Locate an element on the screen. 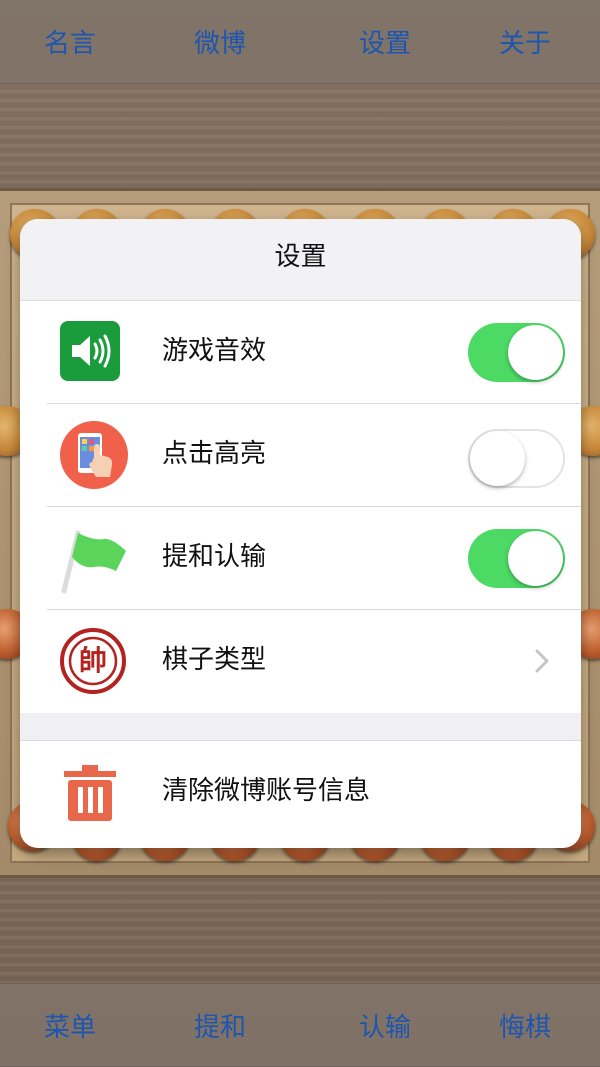 Image resolution: width=600 pixels, height=1067 pixels. settings-button: 设置 is located at coordinates (385, 42).